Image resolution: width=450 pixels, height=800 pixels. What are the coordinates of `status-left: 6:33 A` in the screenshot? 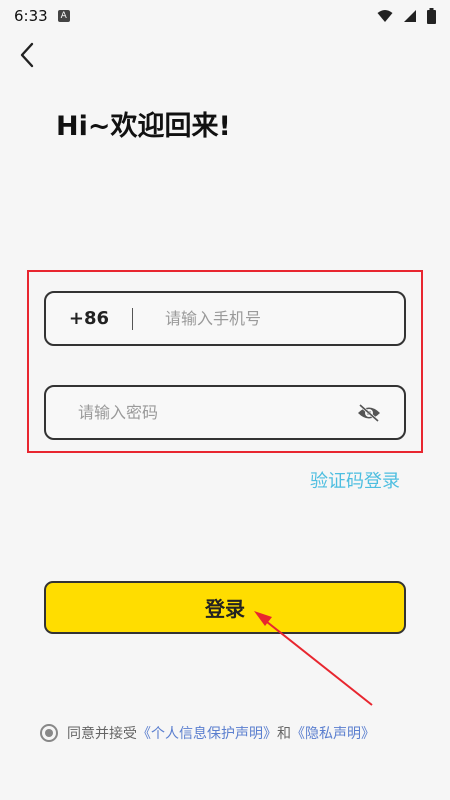 It's located at (42, 16).